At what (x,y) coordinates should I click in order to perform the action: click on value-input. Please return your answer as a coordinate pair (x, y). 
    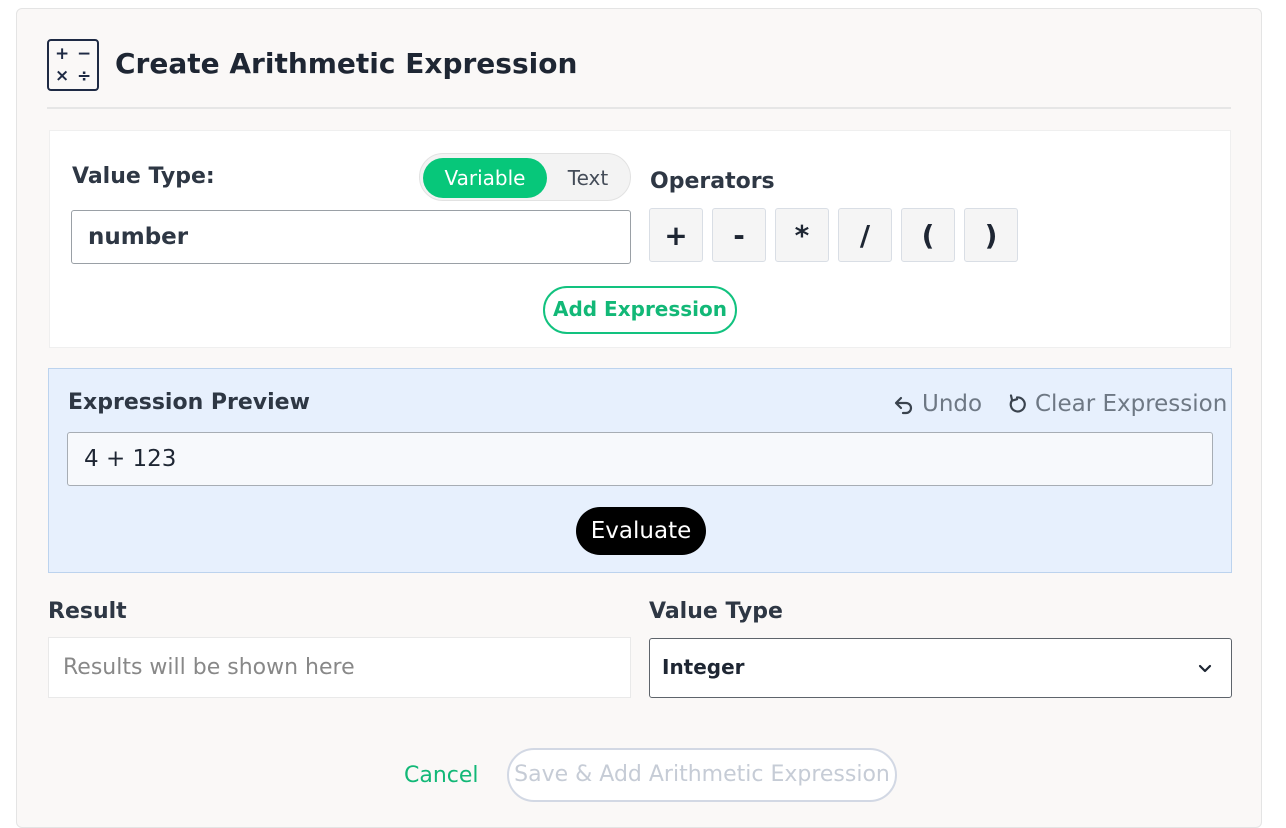
    Looking at the image, I should click on (351, 237).